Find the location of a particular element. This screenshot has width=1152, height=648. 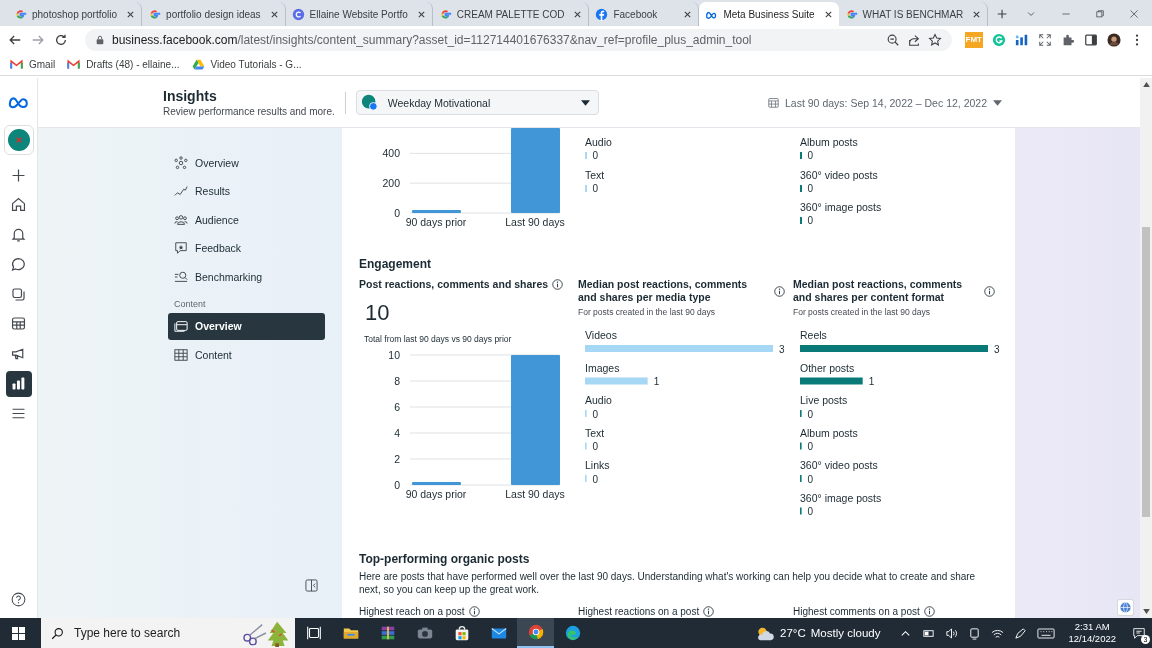

metric-title: Median post reactions, comments and shares per content format is located at coordinates (878, 291).